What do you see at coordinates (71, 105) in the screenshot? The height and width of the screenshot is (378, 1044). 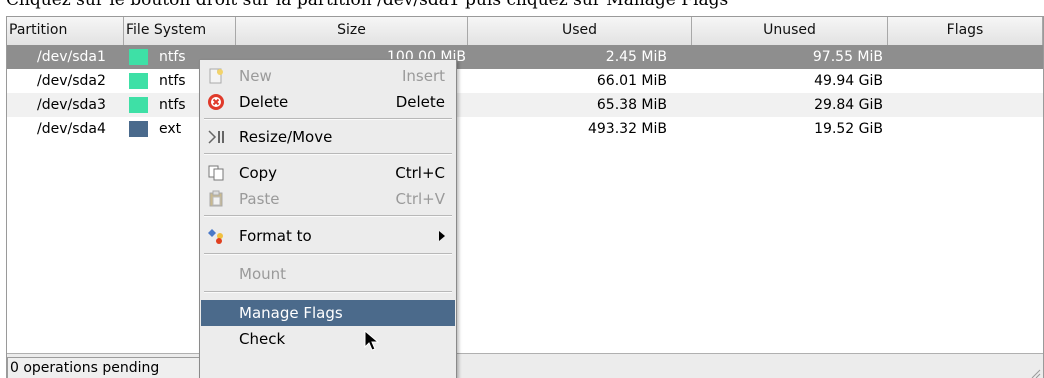 I see `partition-name: /dev/sda3` at bounding box center [71, 105].